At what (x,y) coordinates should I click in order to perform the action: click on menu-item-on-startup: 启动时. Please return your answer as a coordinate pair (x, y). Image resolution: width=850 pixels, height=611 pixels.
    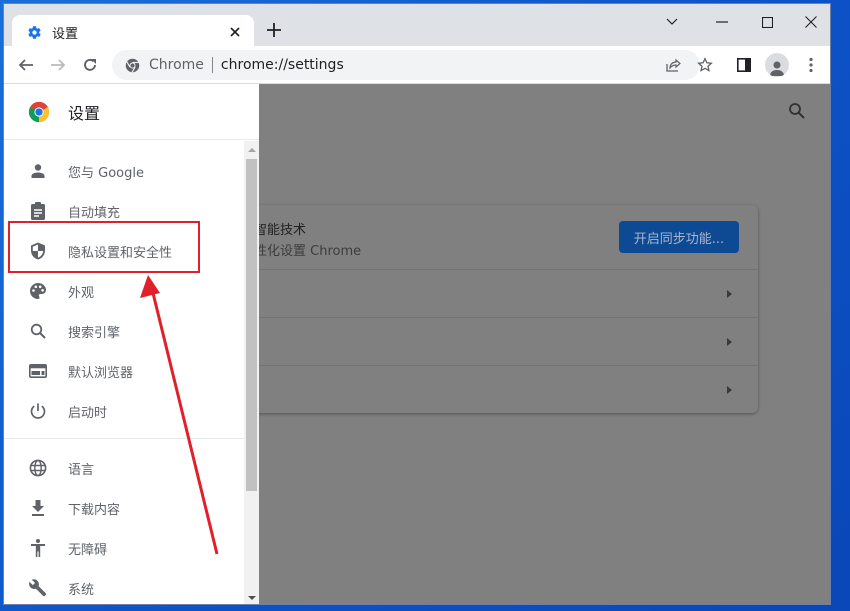
    Looking at the image, I should click on (124, 411).